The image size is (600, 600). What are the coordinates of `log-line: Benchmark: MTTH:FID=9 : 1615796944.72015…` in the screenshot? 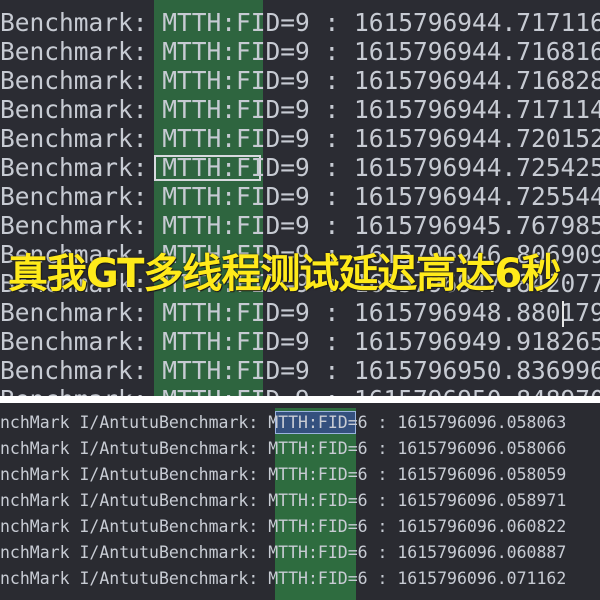 It's located at (300, 138).